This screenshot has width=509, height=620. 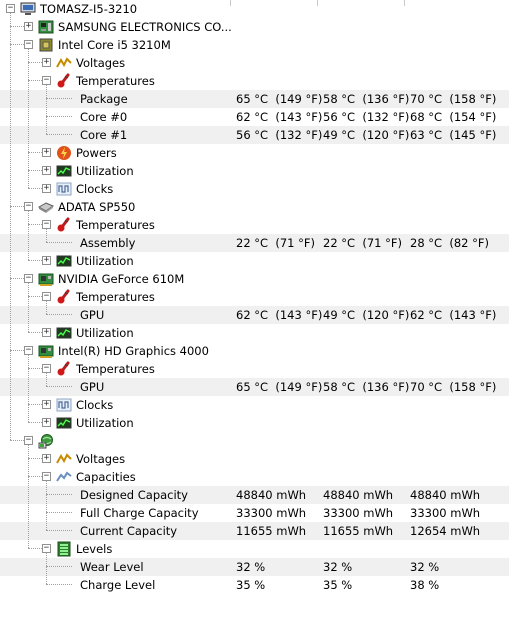 I want to click on voltage-icon, so click(x=64, y=63).